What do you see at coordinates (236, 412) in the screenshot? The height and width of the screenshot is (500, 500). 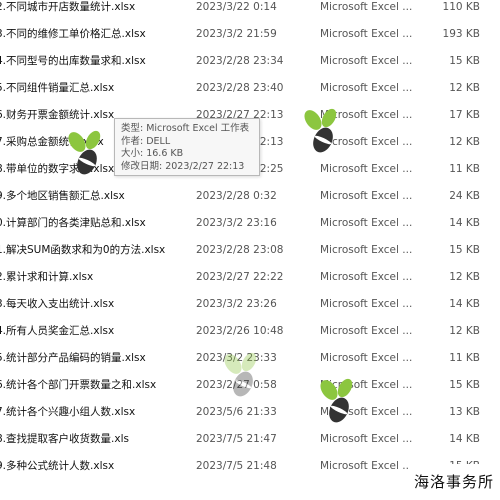 I see `file-date: 2023/5/6 21:33` at bounding box center [236, 412].